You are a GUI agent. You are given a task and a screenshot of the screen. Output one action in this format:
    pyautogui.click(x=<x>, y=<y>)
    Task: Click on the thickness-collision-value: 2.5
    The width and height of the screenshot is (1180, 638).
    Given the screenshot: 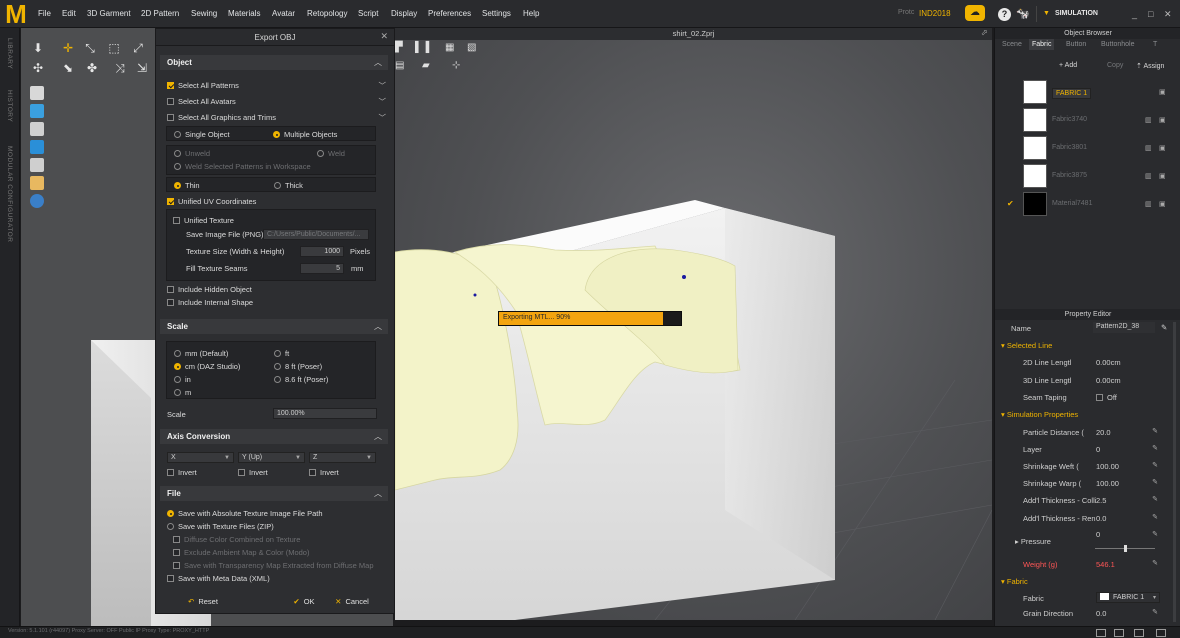 What is the action you would take?
    pyautogui.click(x=1101, y=500)
    